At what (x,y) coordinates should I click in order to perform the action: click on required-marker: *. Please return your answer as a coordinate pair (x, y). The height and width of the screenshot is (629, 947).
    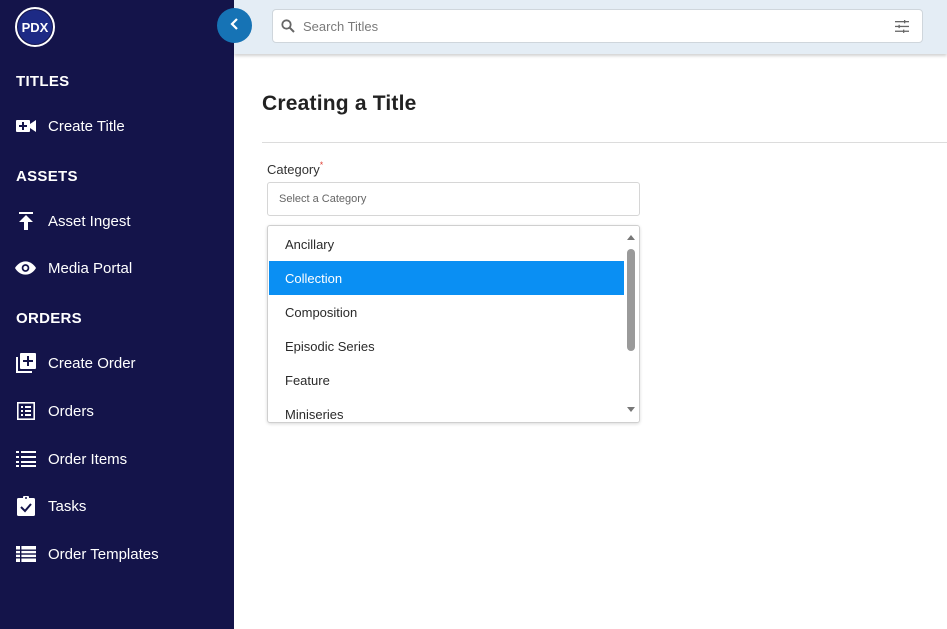
    Looking at the image, I should click on (321, 165).